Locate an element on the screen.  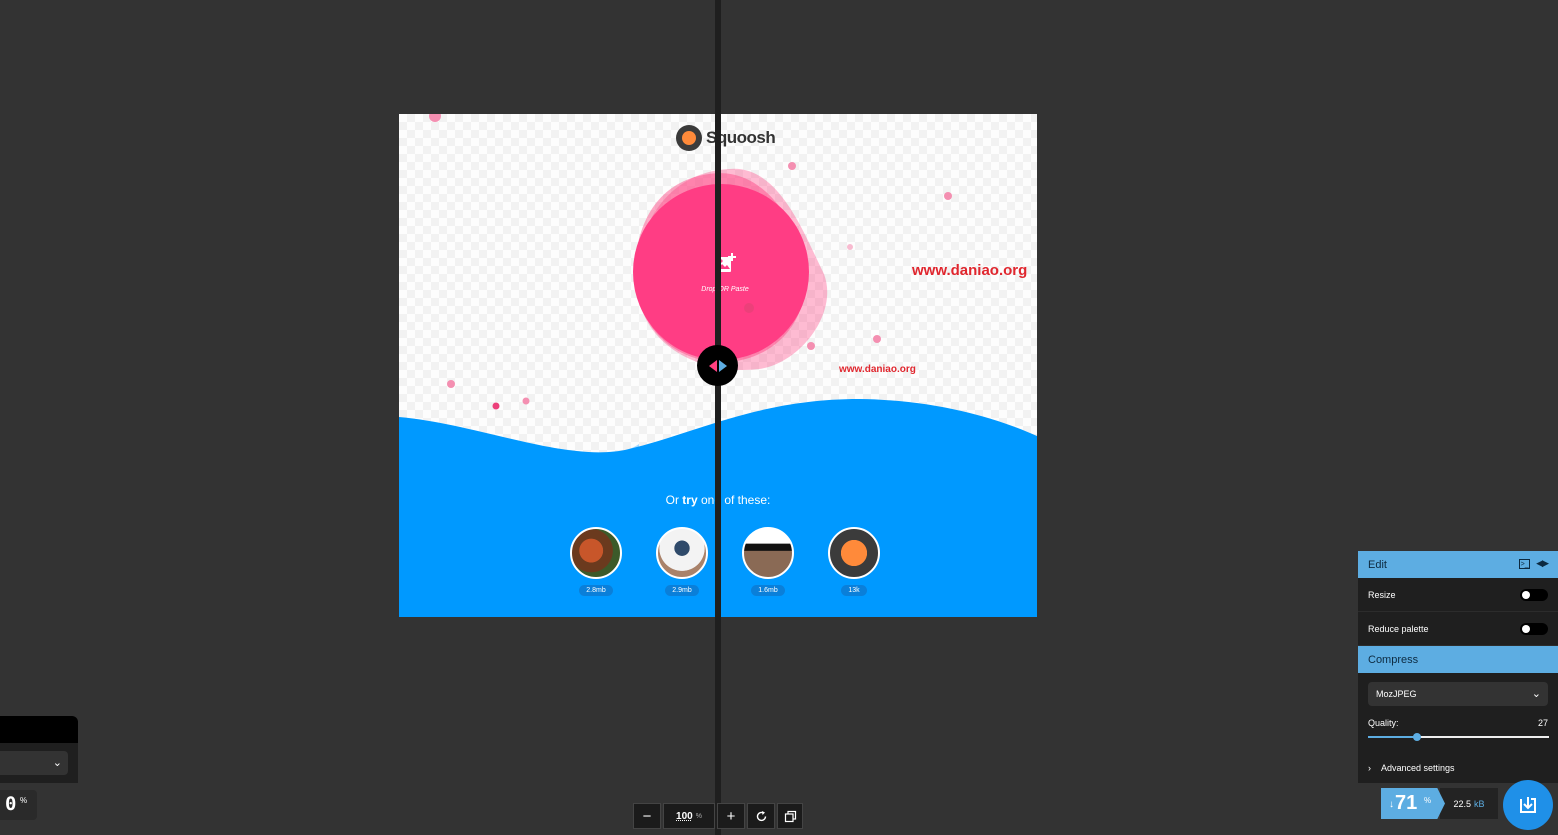
left-percent-unit: % is located at coordinates (24, 800).